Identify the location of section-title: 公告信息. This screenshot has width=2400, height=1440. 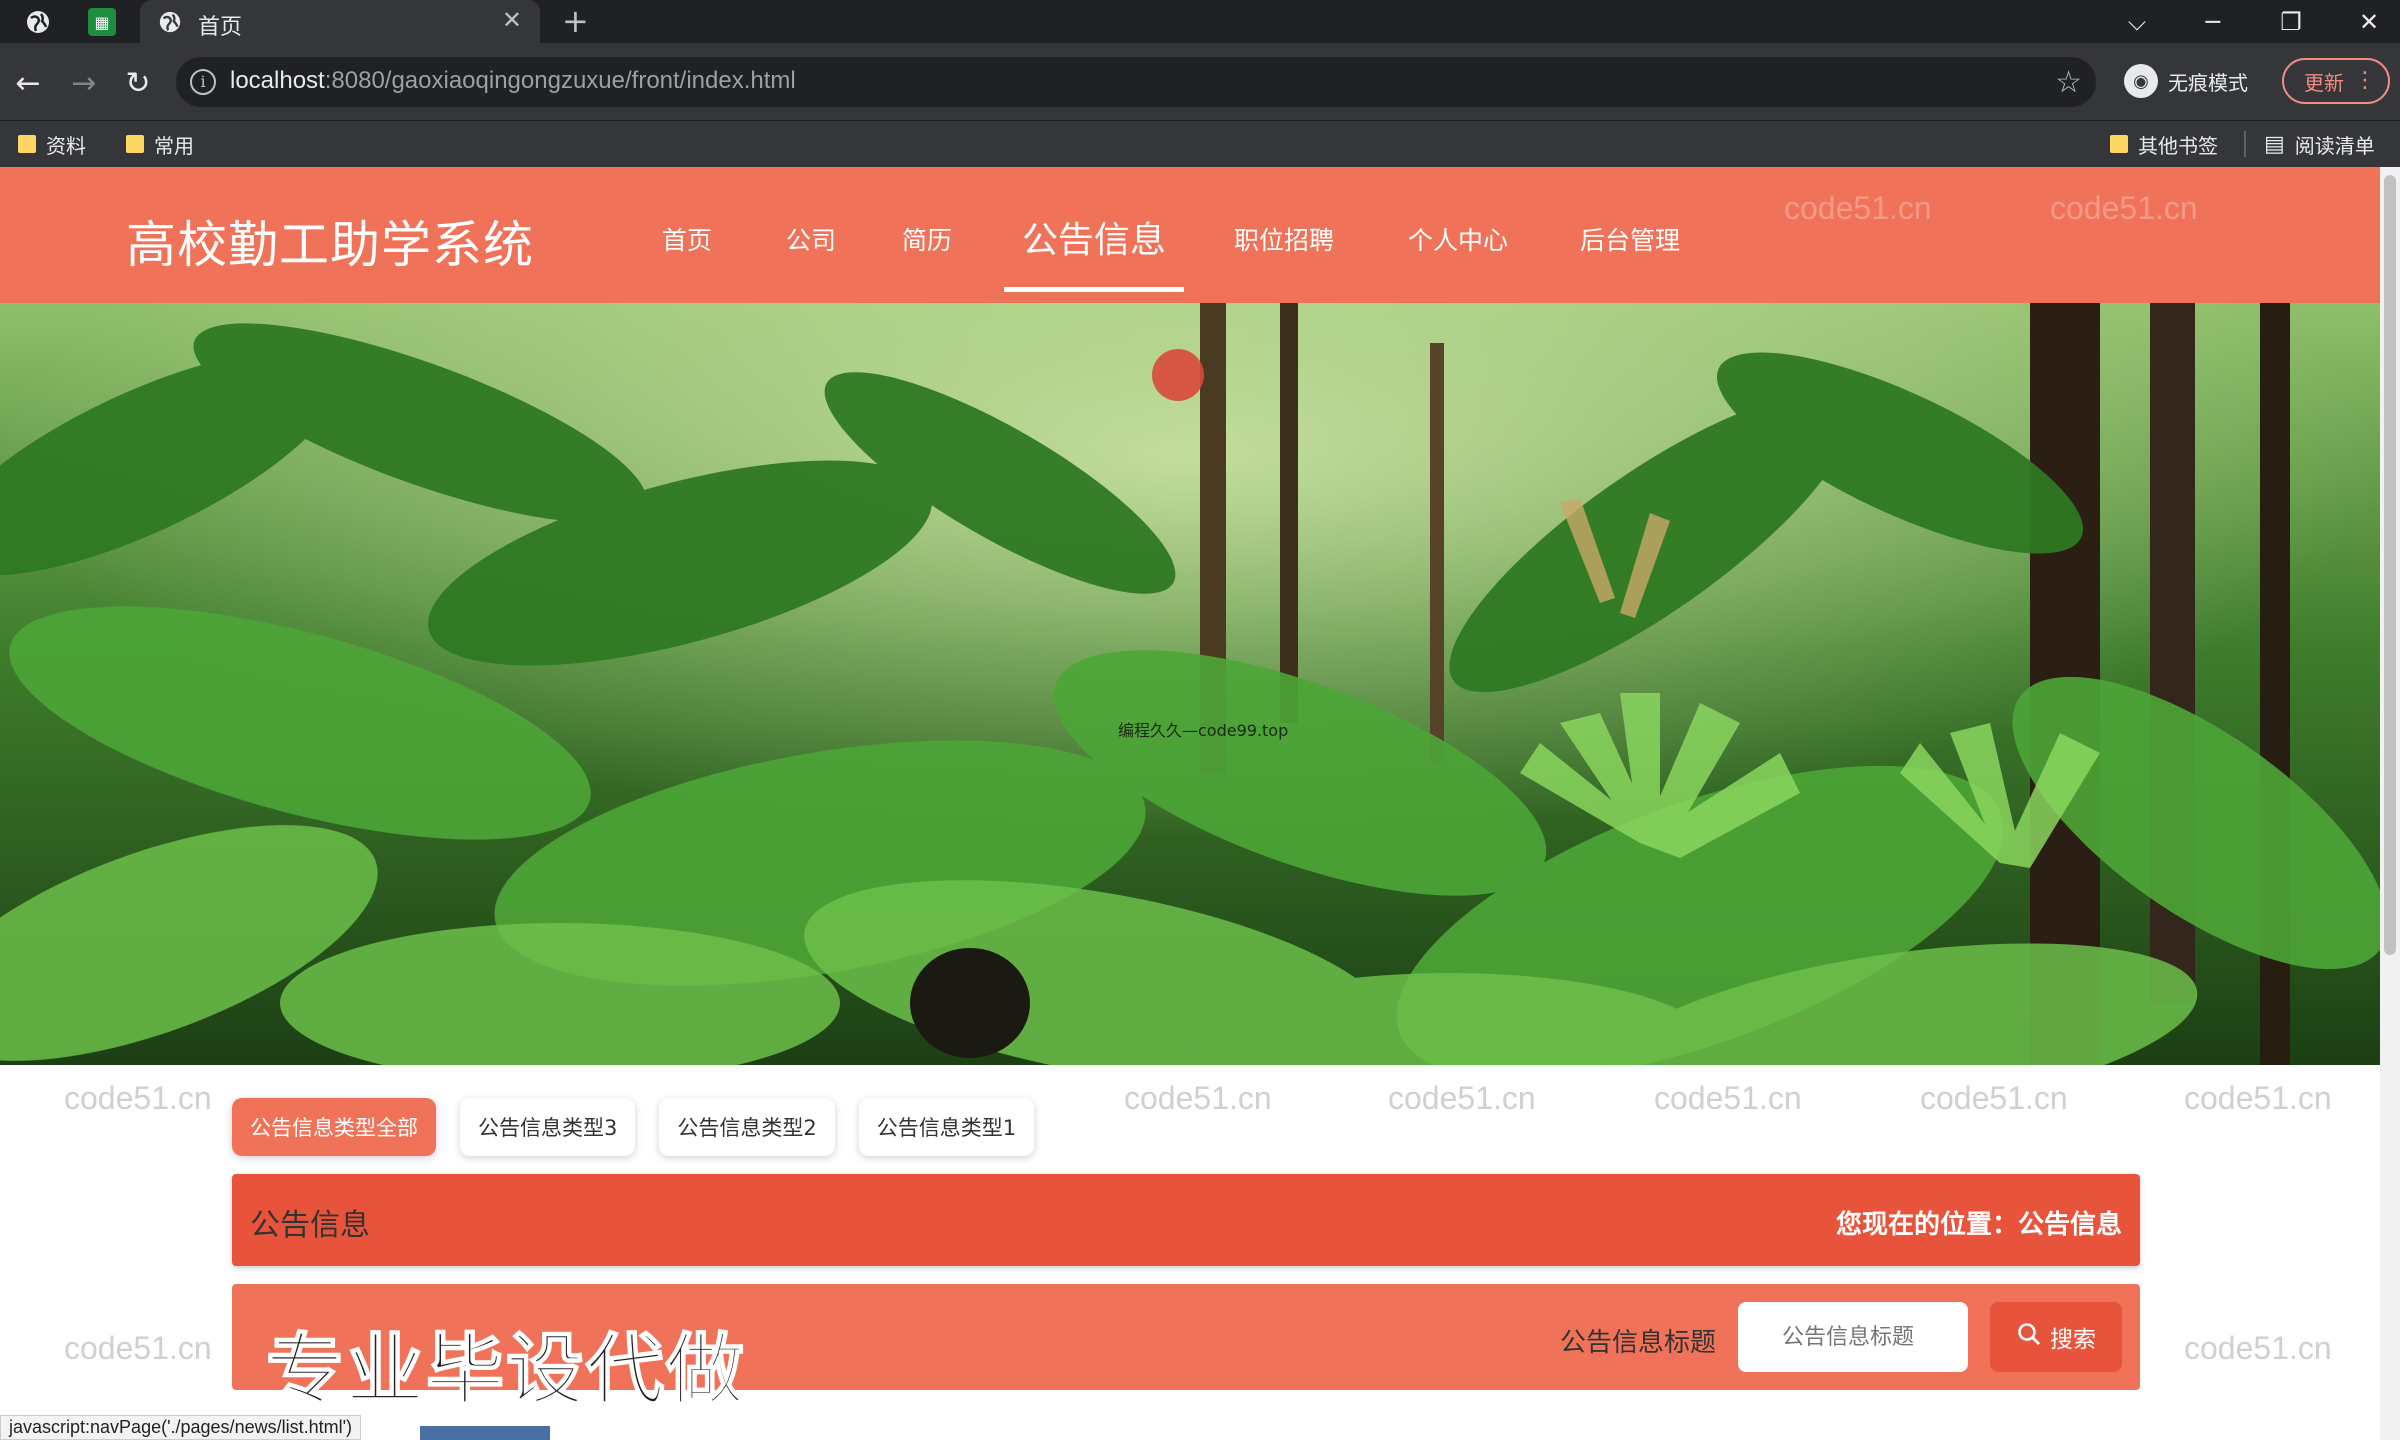
(310, 1225).